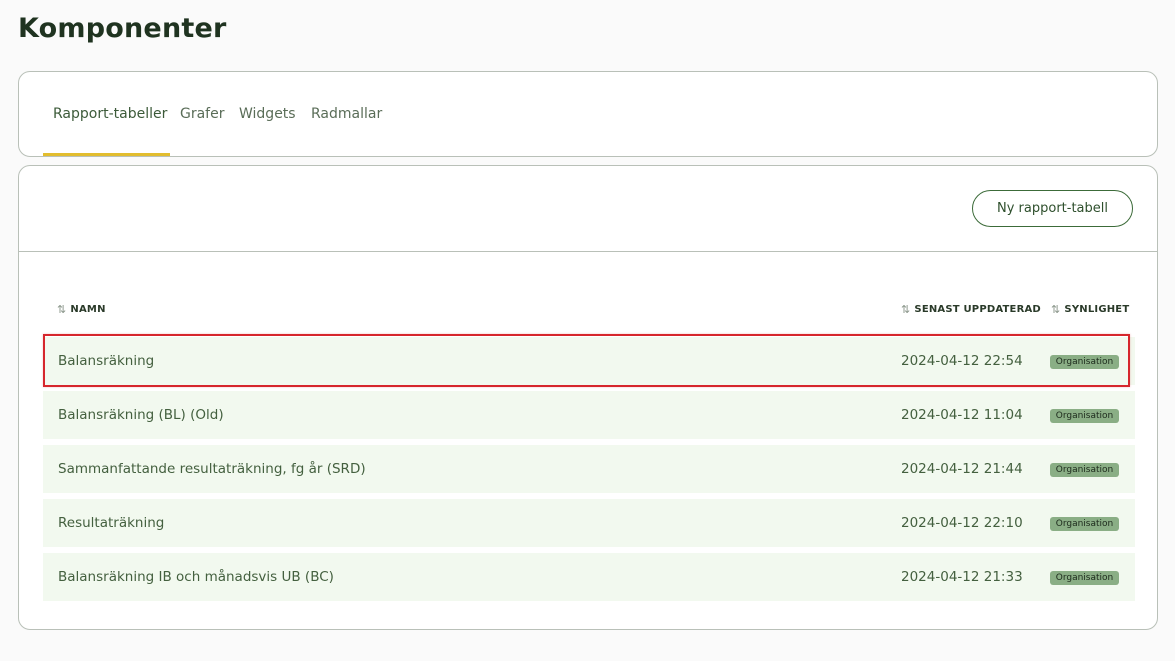 This screenshot has width=1175, height=661. What do you see at coordinates (110, 114) in the screenshot?
I see `tab-rapport-tabeller: Rapport-tabeller` at bounding box center [110, 114].